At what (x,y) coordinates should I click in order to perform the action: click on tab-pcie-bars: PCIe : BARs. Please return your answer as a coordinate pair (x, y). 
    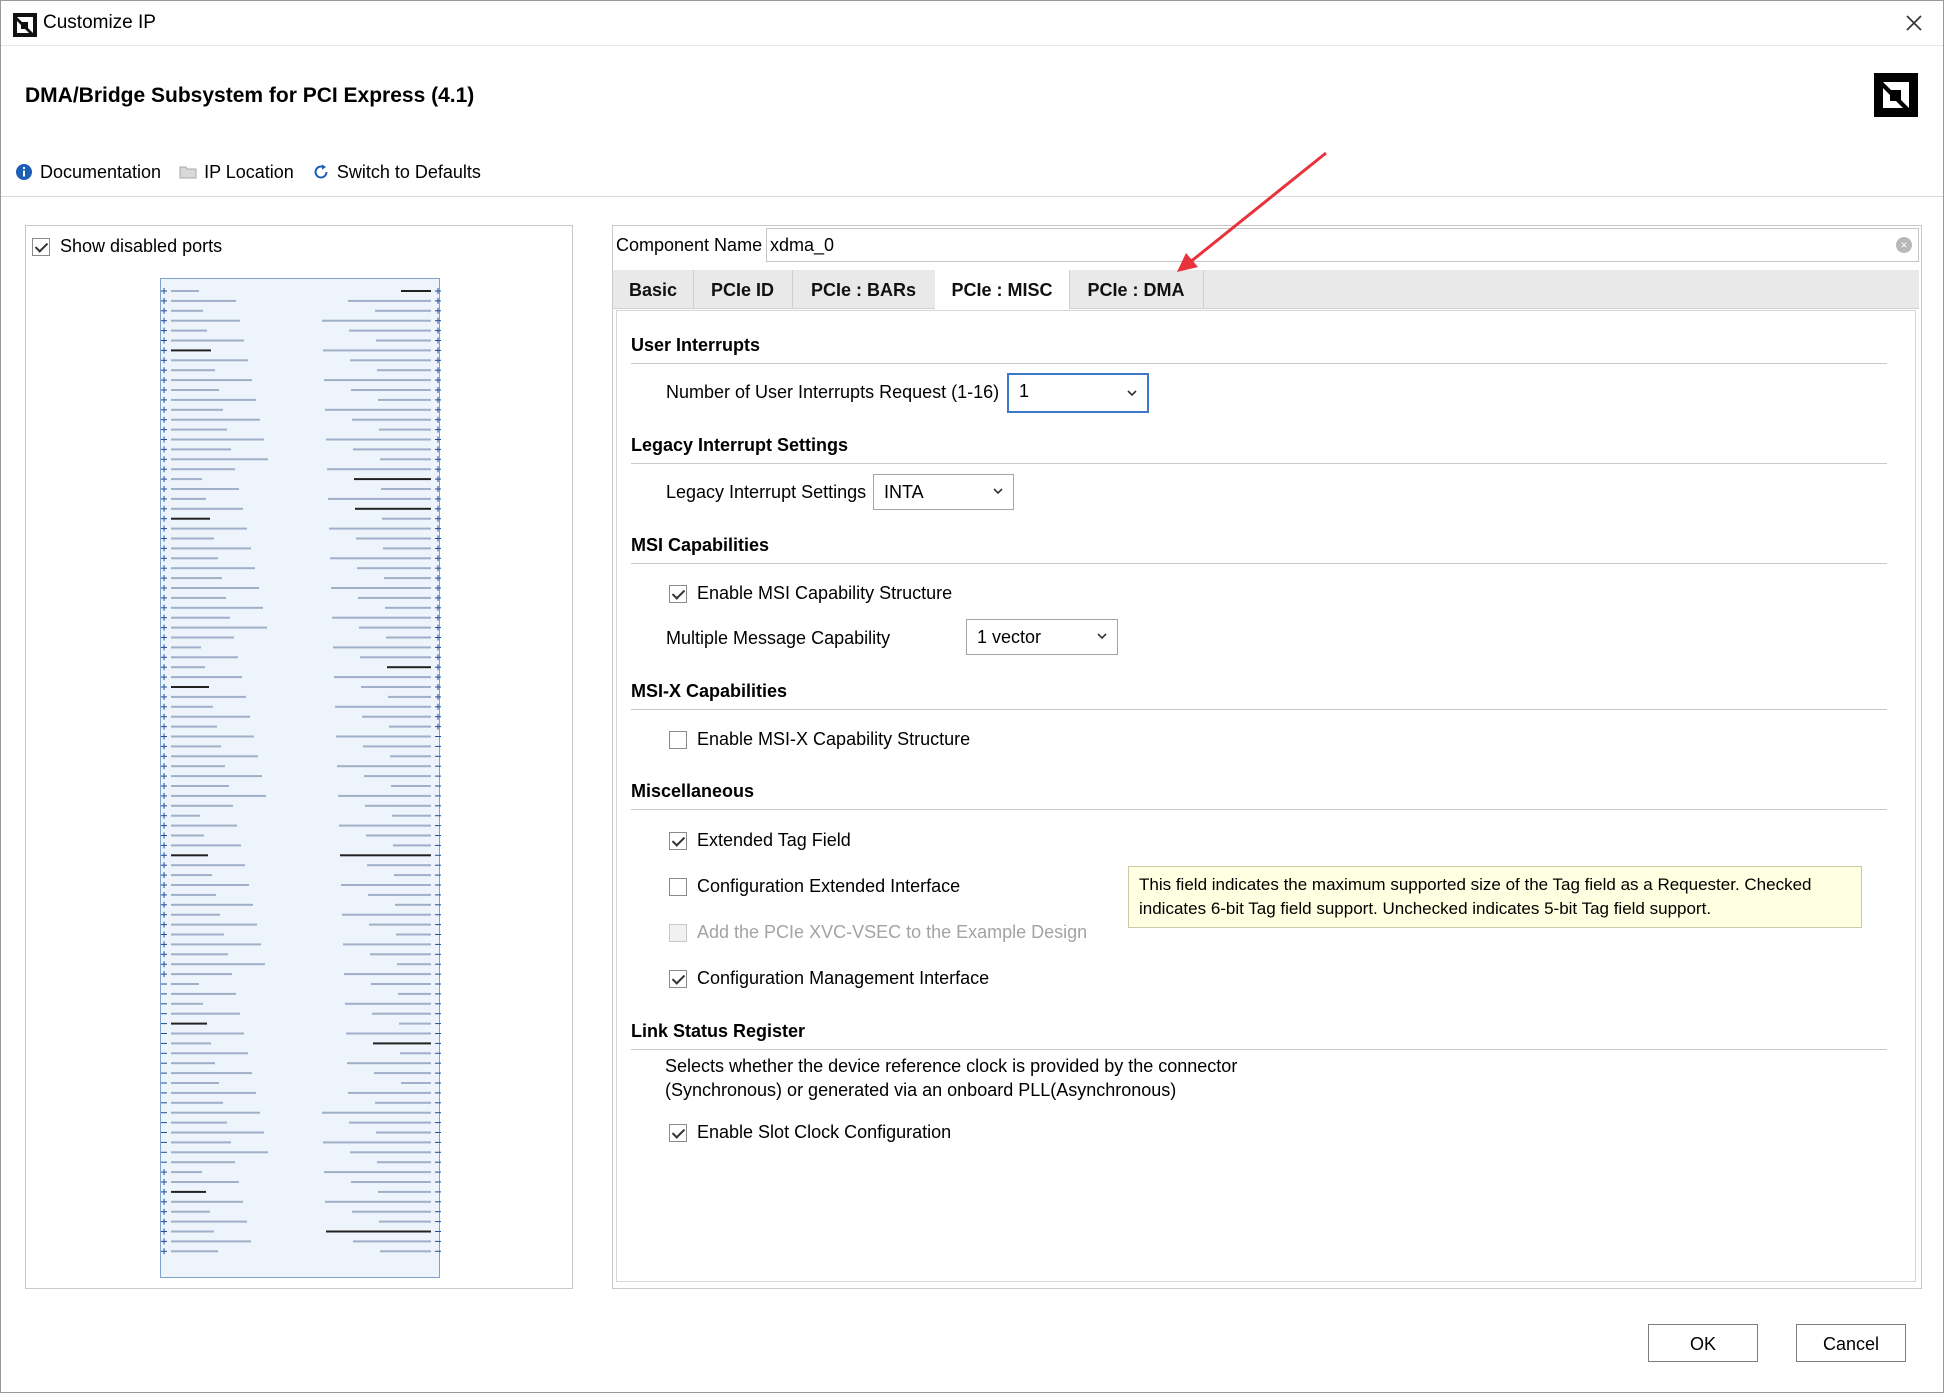
    Looking at the image, I should click on (864, 289).